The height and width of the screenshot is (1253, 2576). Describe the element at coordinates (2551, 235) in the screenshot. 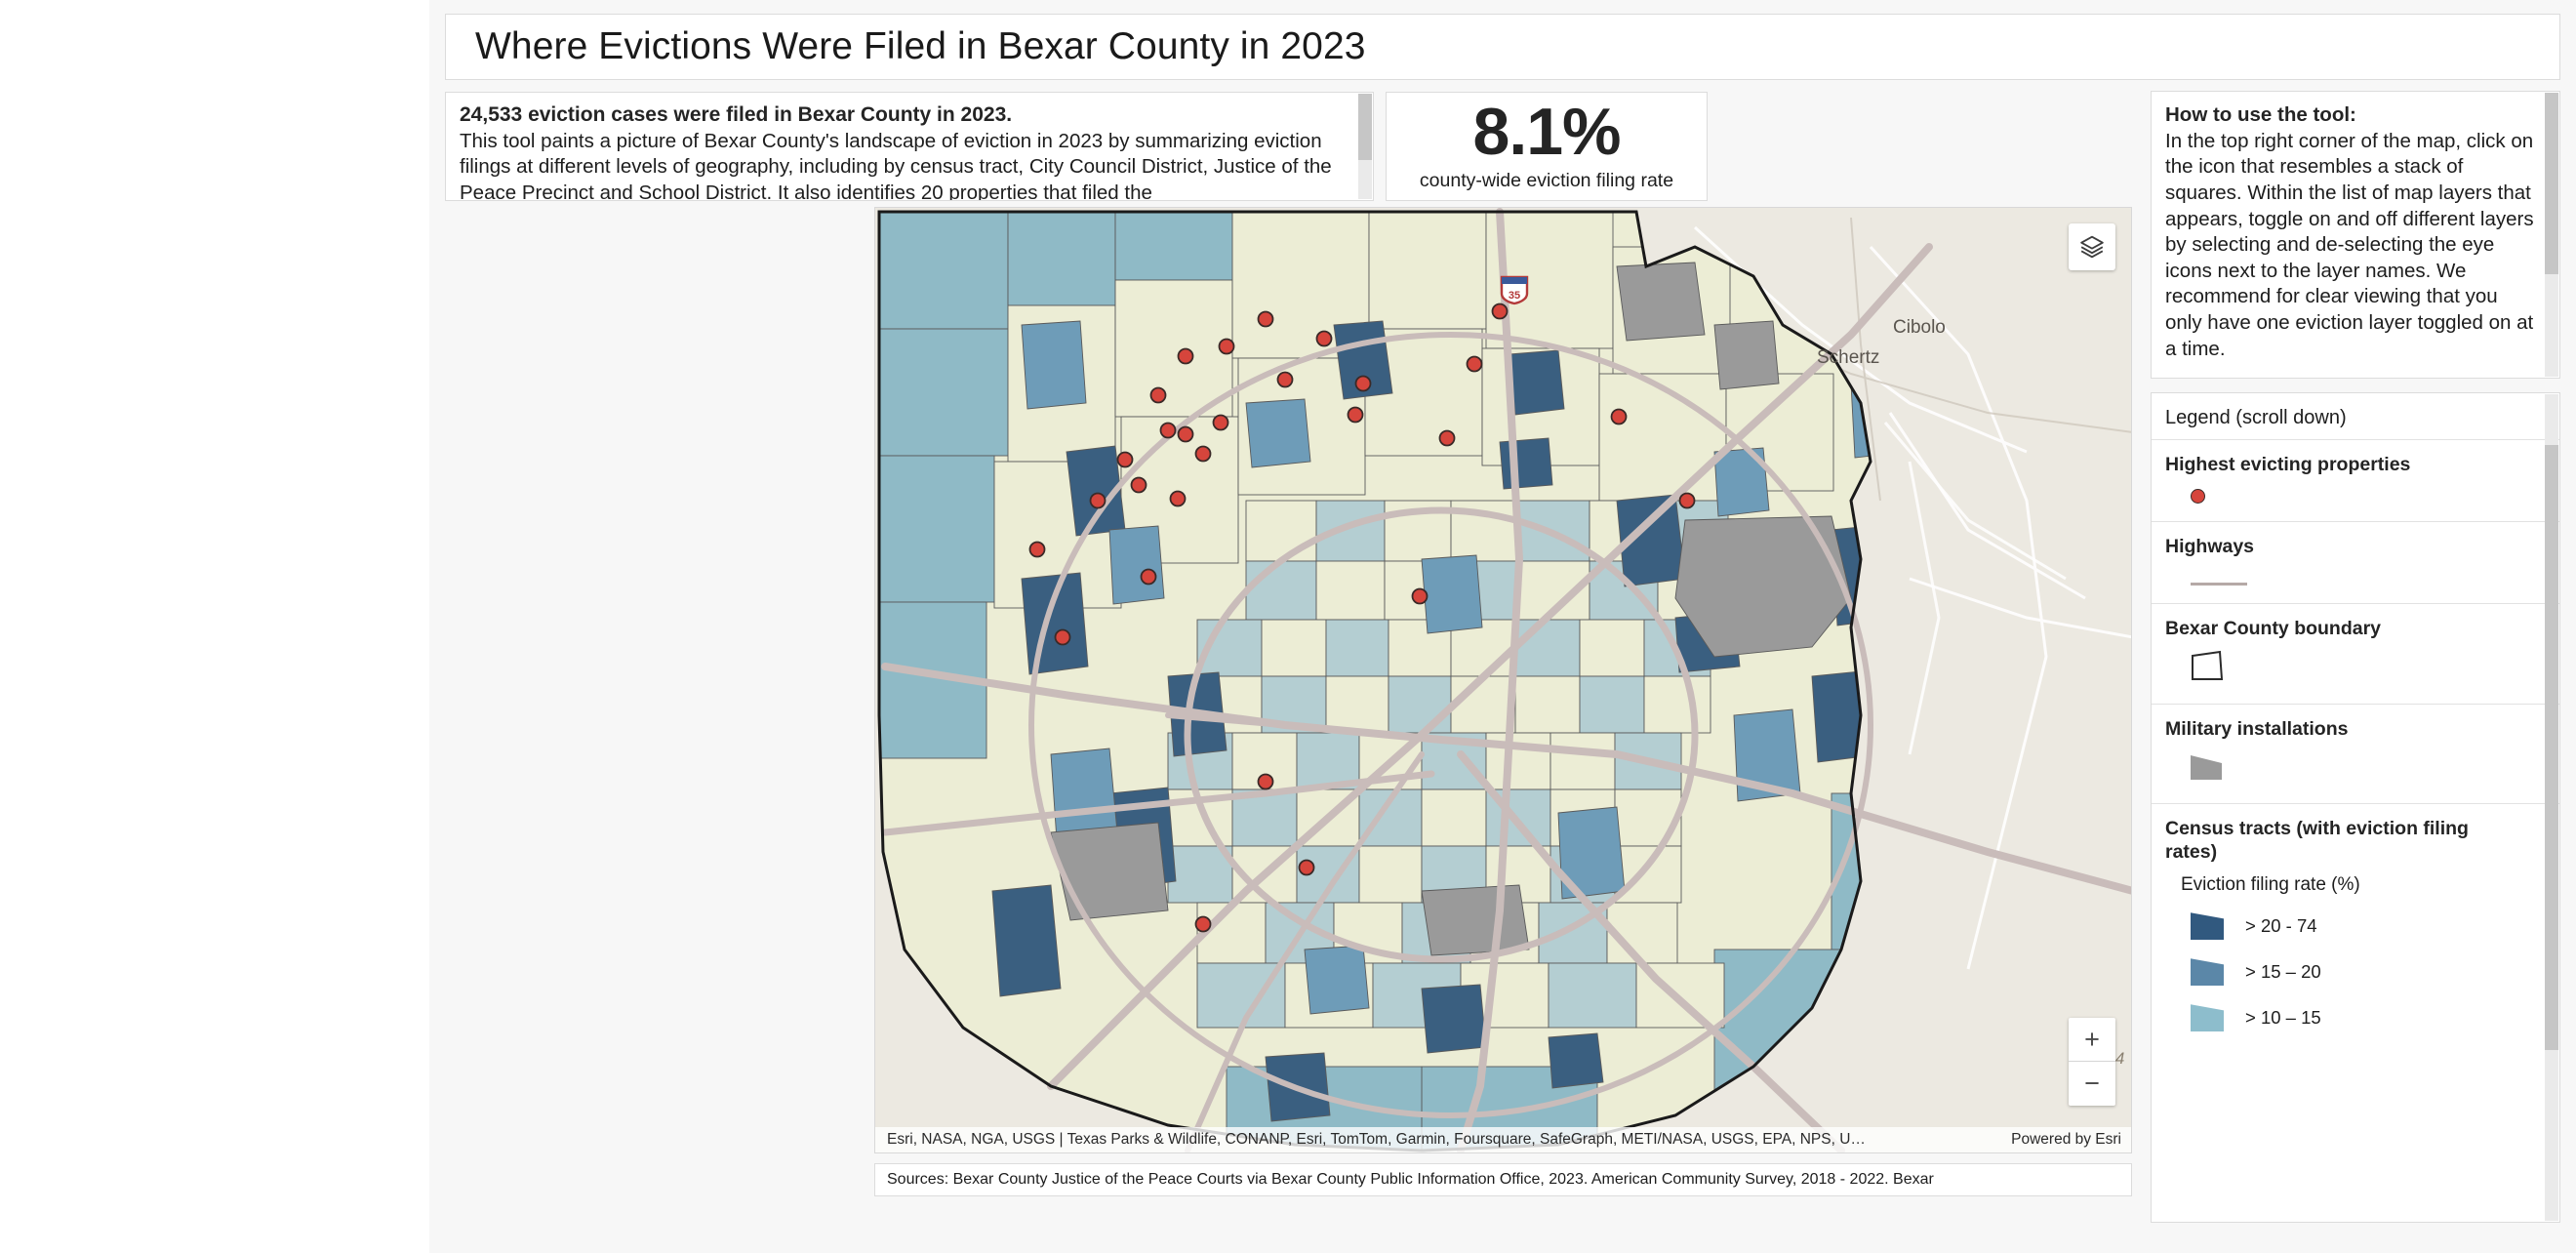

I see `how-to-scrollbar` at that location.